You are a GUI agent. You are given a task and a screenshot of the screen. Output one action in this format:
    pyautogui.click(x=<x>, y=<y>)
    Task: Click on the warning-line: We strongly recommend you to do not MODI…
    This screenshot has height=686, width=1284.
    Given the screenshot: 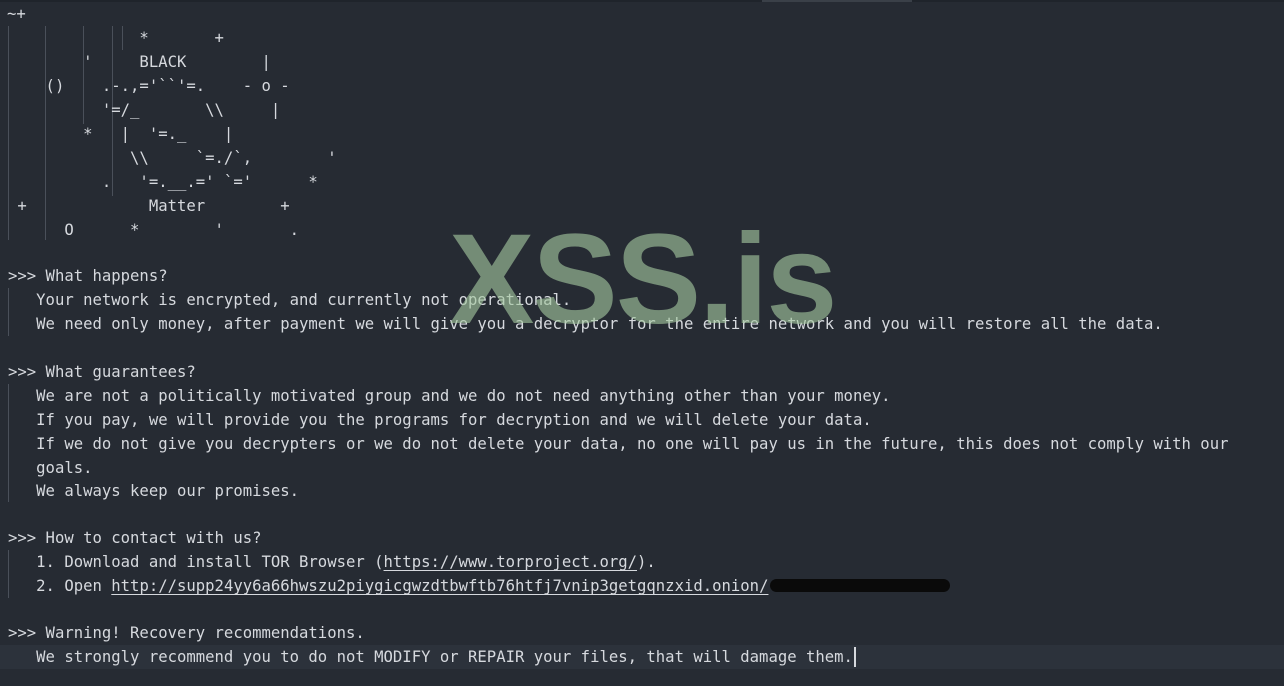 What is the action you would take?
    pyautogui.click(x=432, y=657)
    